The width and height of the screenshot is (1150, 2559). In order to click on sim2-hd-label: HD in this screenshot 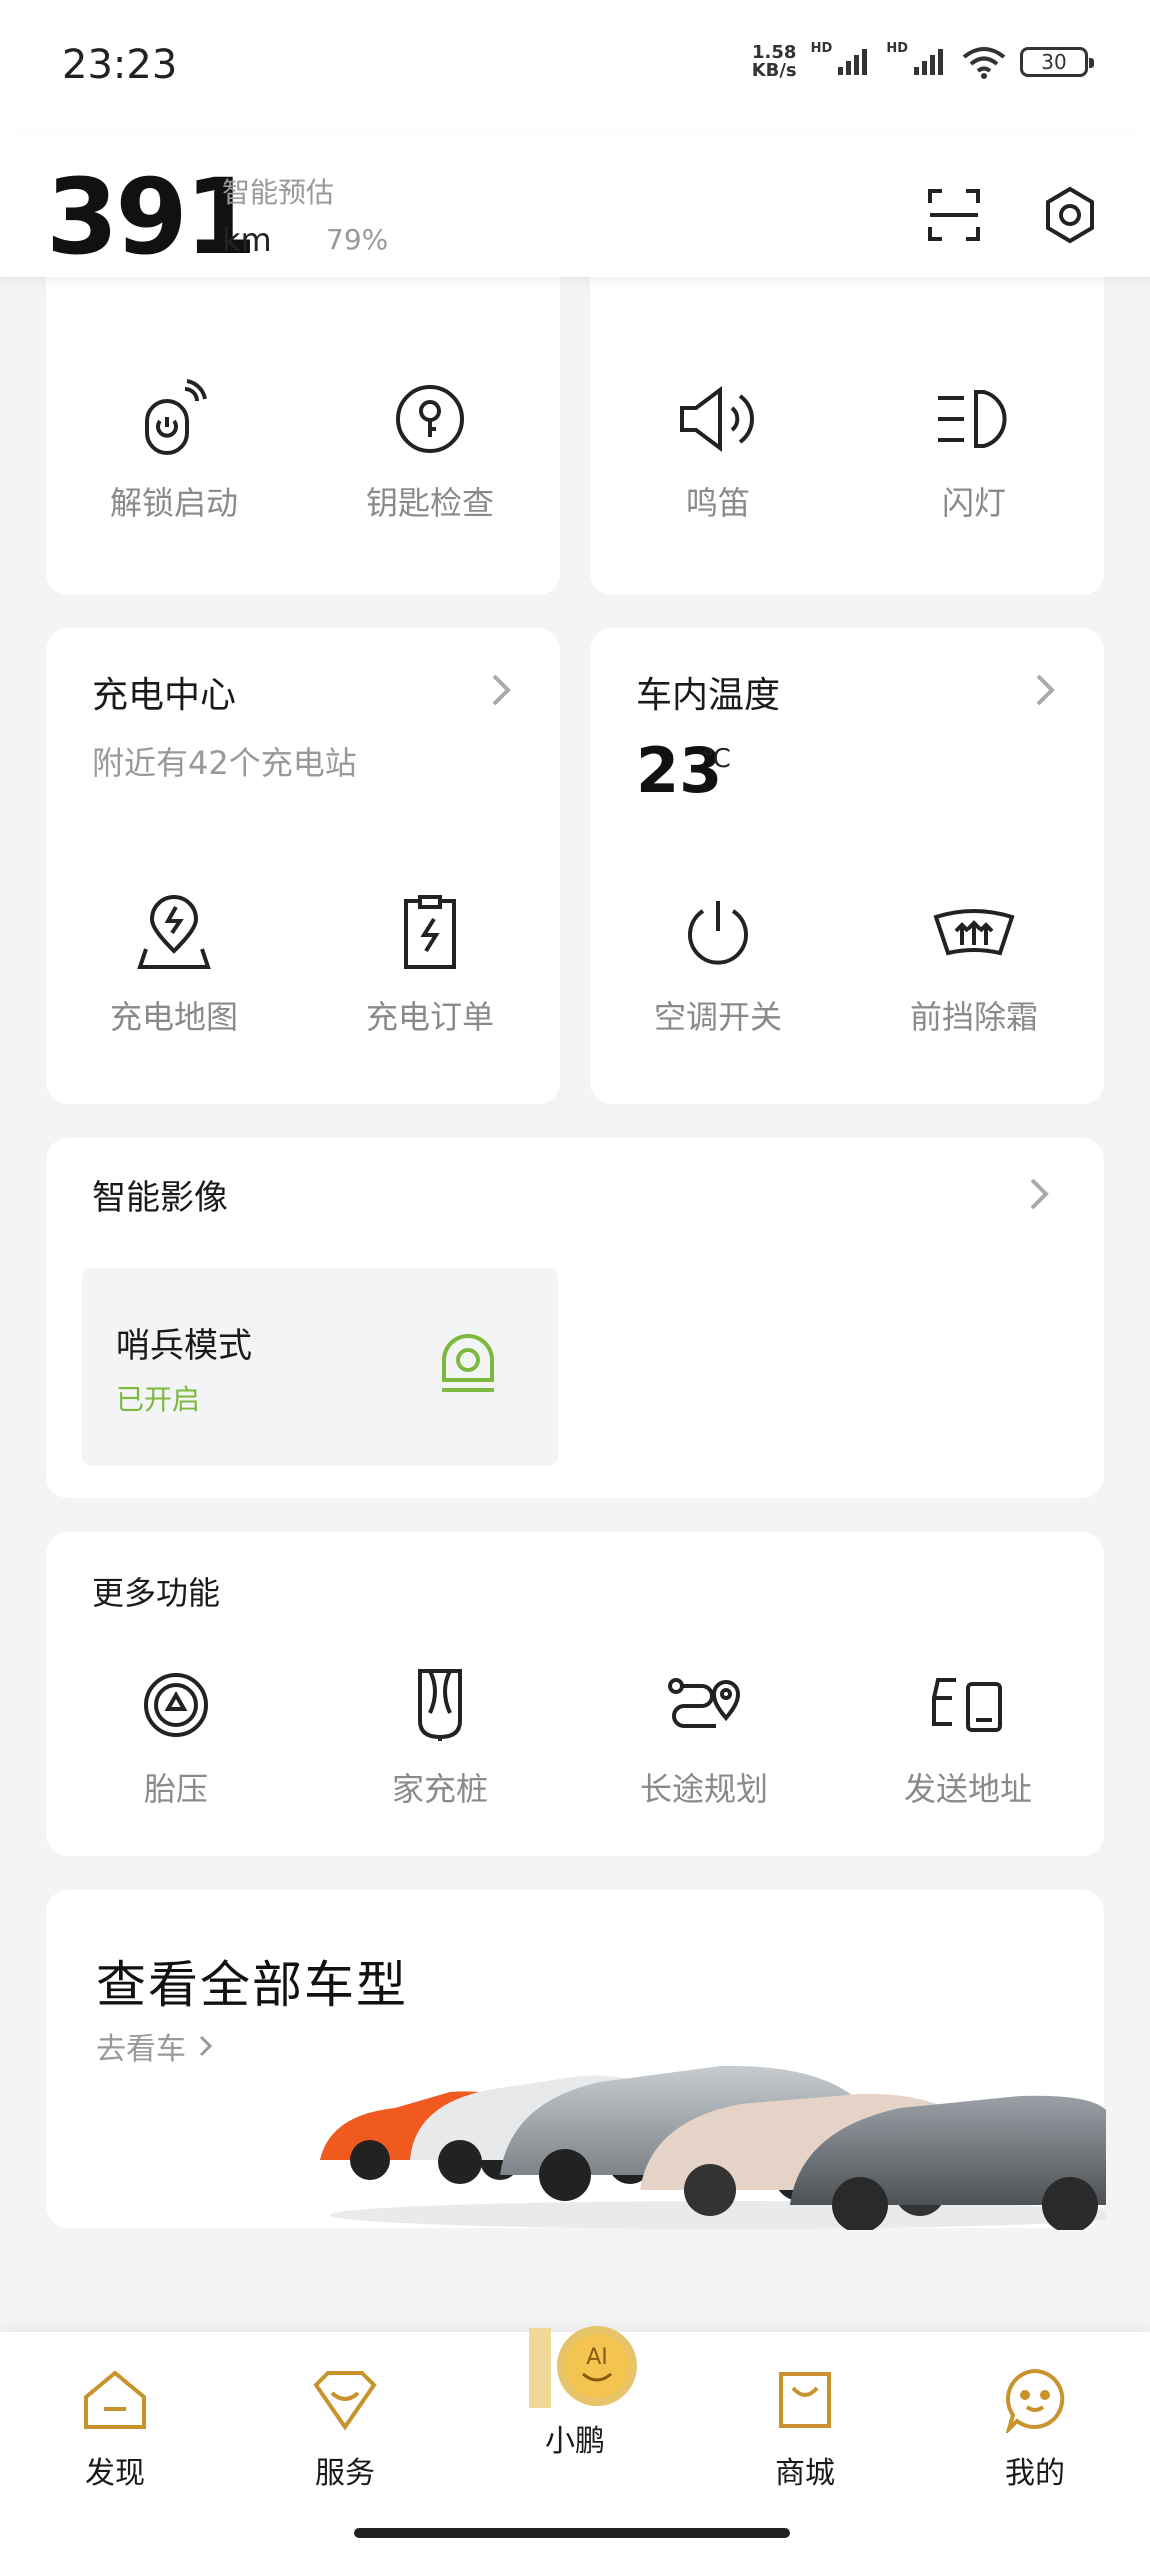, I will do `click(897, 48)`.